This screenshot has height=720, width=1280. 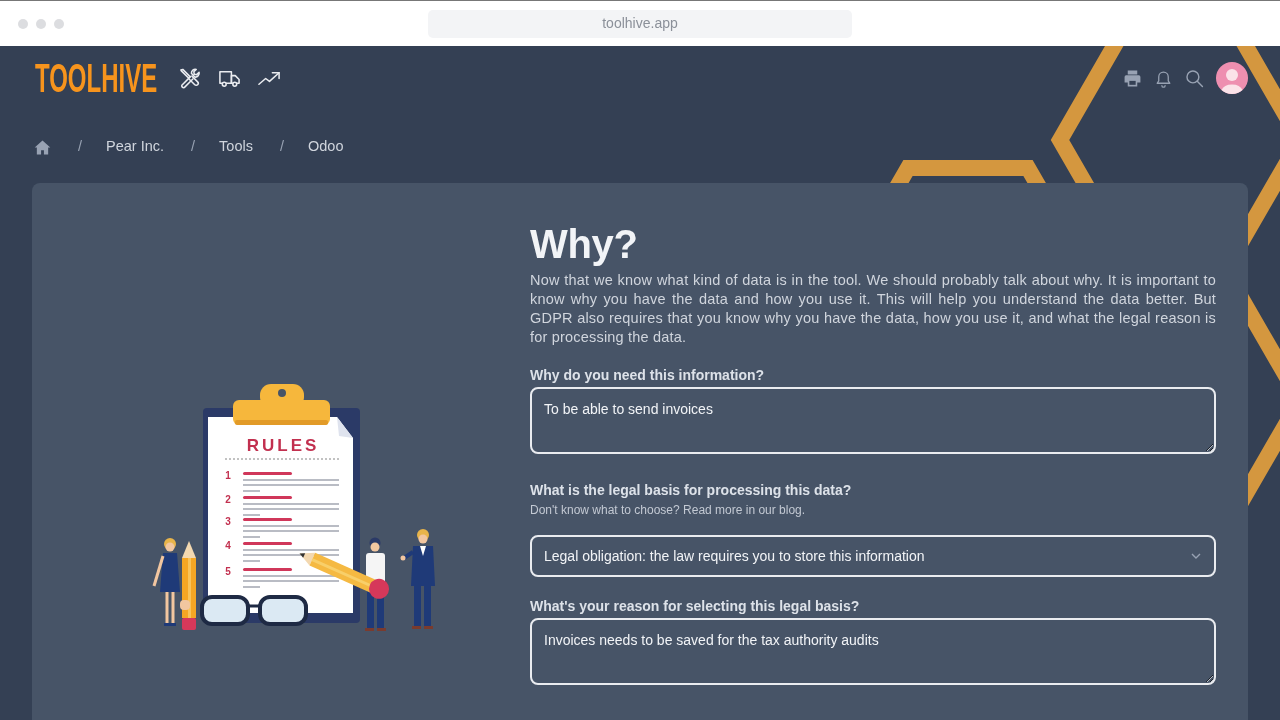 I want to click on breadcrumb-link: Tools, so click(x=236, y=147).